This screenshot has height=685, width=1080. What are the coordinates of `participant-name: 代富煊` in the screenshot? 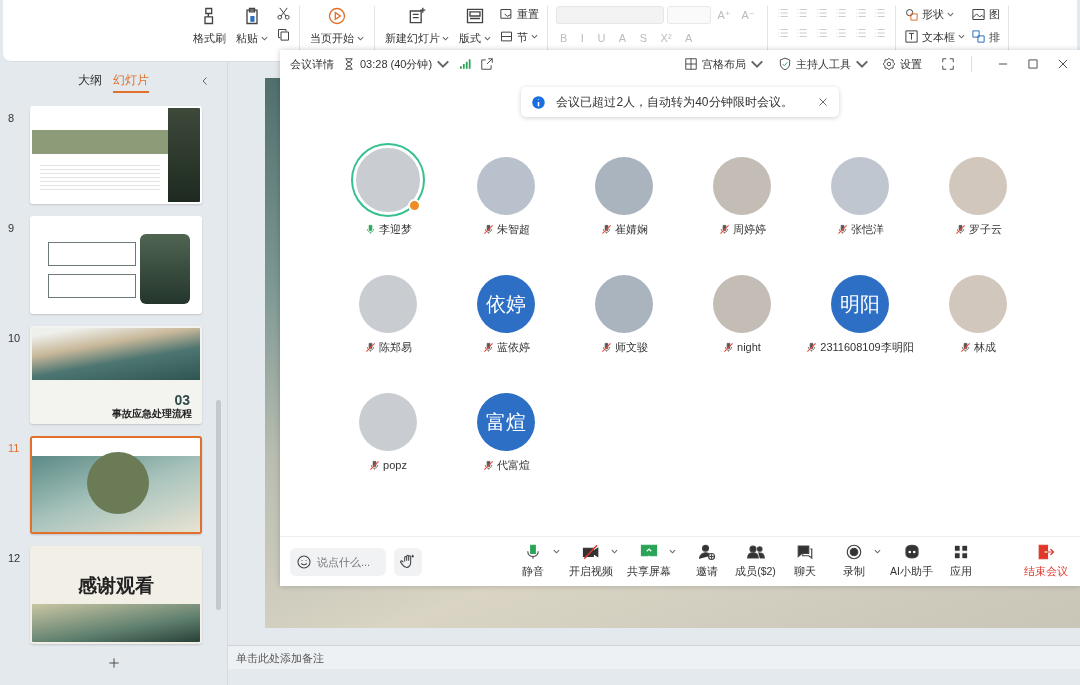 It's located at (513, 465).